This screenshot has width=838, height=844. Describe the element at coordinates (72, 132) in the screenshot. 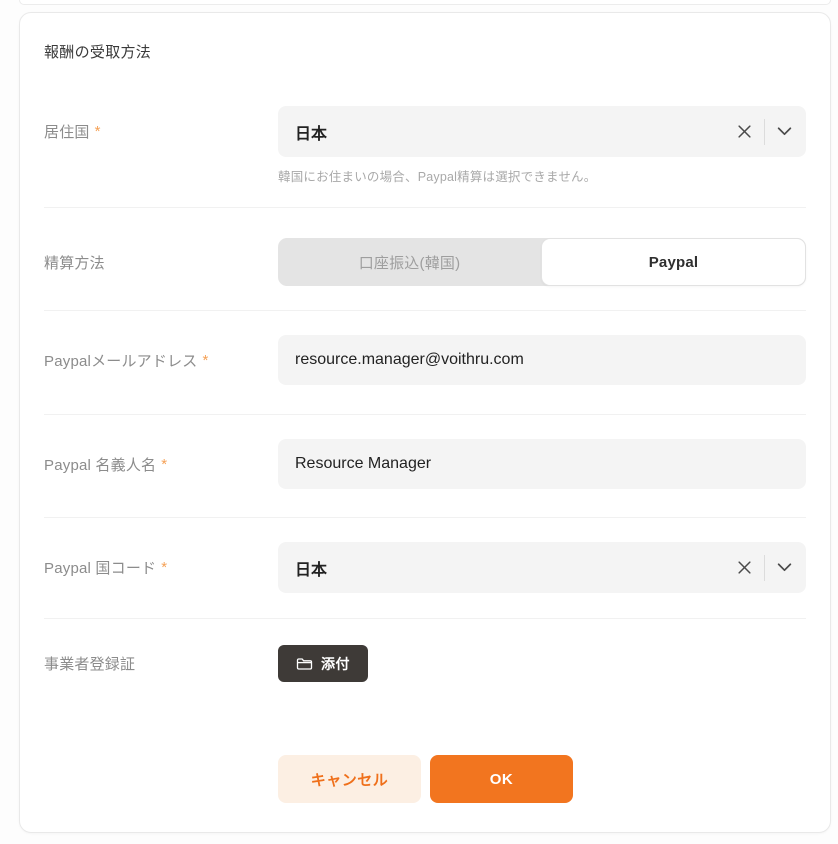

I see `residence-country-label: 居住国 *` at that location.